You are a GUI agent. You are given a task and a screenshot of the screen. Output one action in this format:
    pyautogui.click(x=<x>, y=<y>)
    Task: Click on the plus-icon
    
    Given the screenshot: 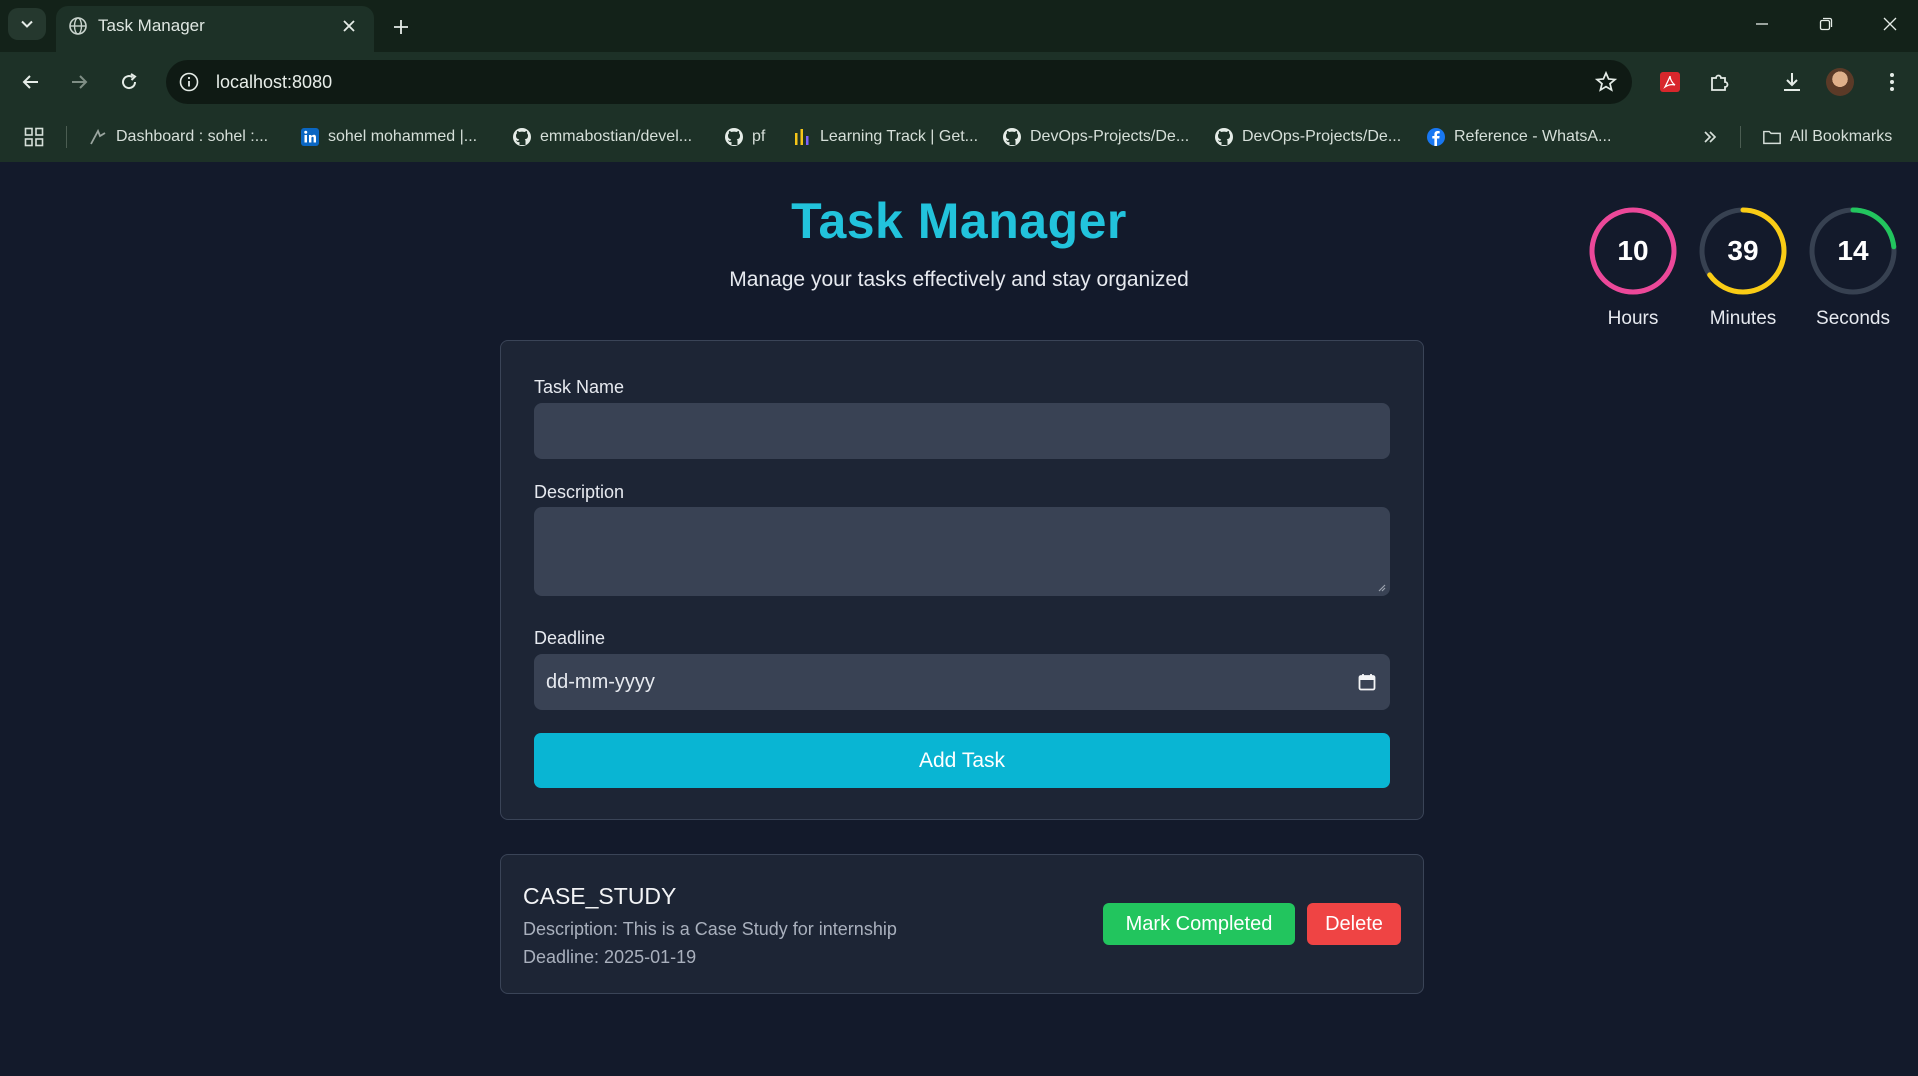 What is the action you would take?
    pyautogui.click(x=401, y=27)
    